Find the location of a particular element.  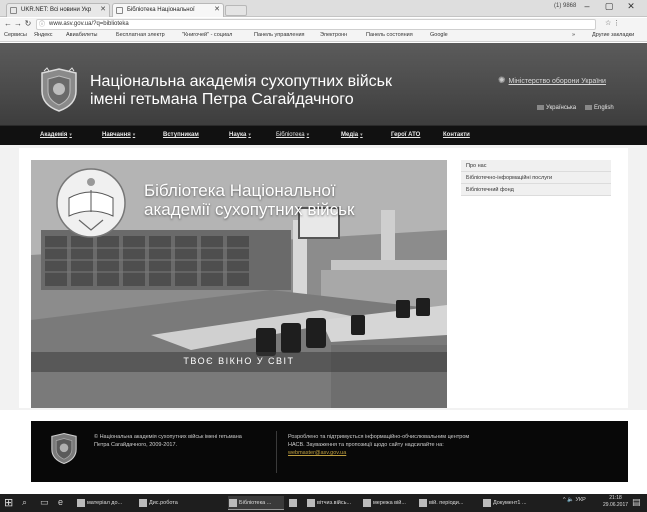

edge-icon: e is located at coordinates (60, 502).